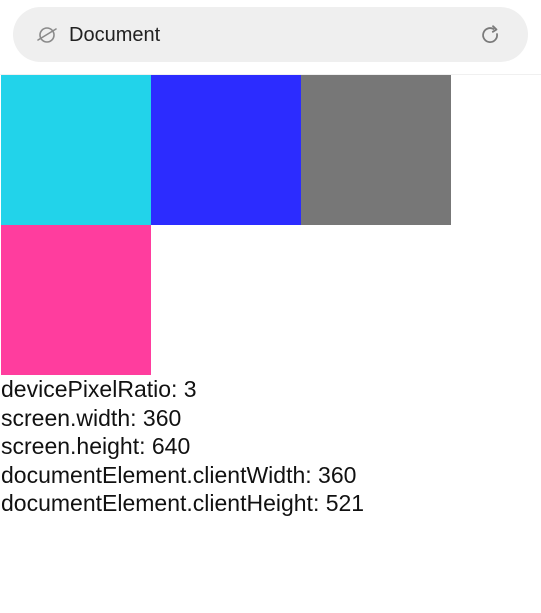 This screenshot has width=541, height=613. I want to click on reload-icon, so click(490, 35).